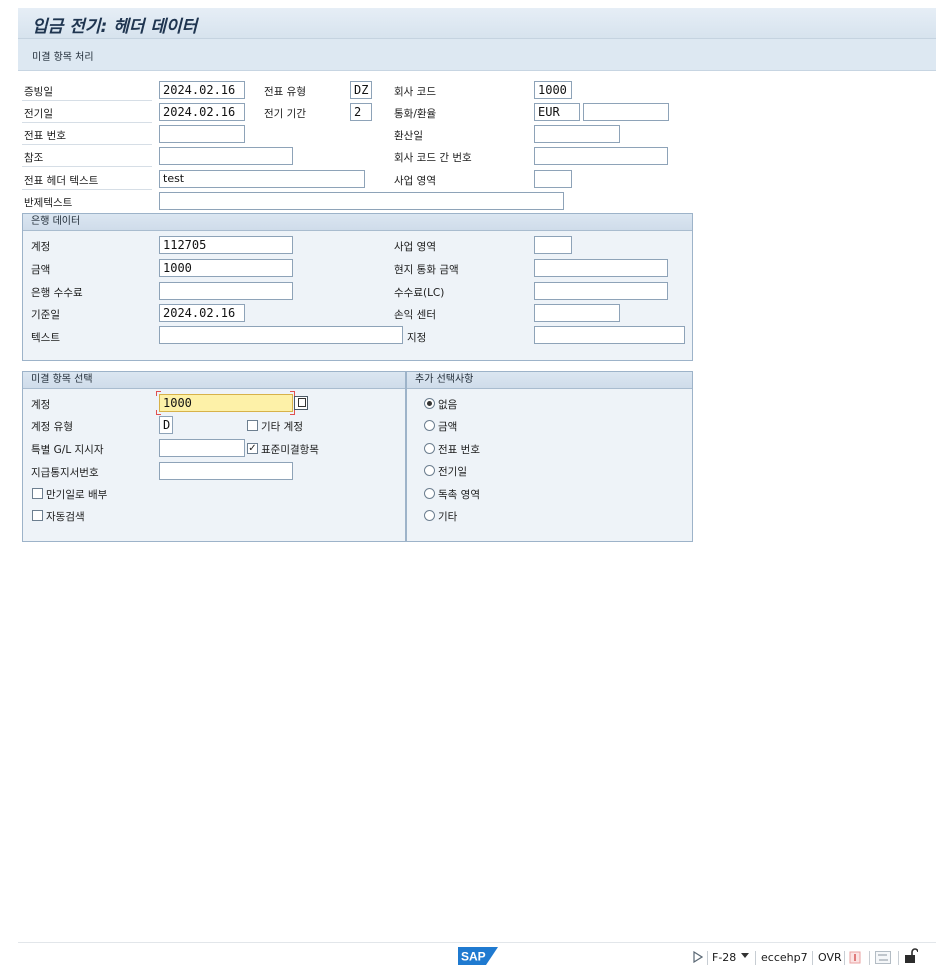 The height and width of the screenshot is (971, 936). What do you see at coordinates (417, 338) in the screenshot?
I see `assignment-label: 지정` at bounding box center [417, 338].